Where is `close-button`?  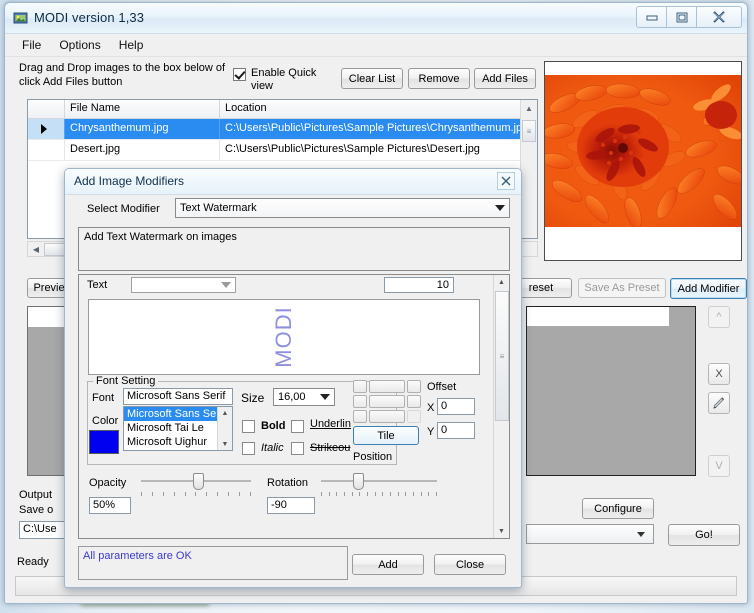
close-button is located at coordinates (719, 17).